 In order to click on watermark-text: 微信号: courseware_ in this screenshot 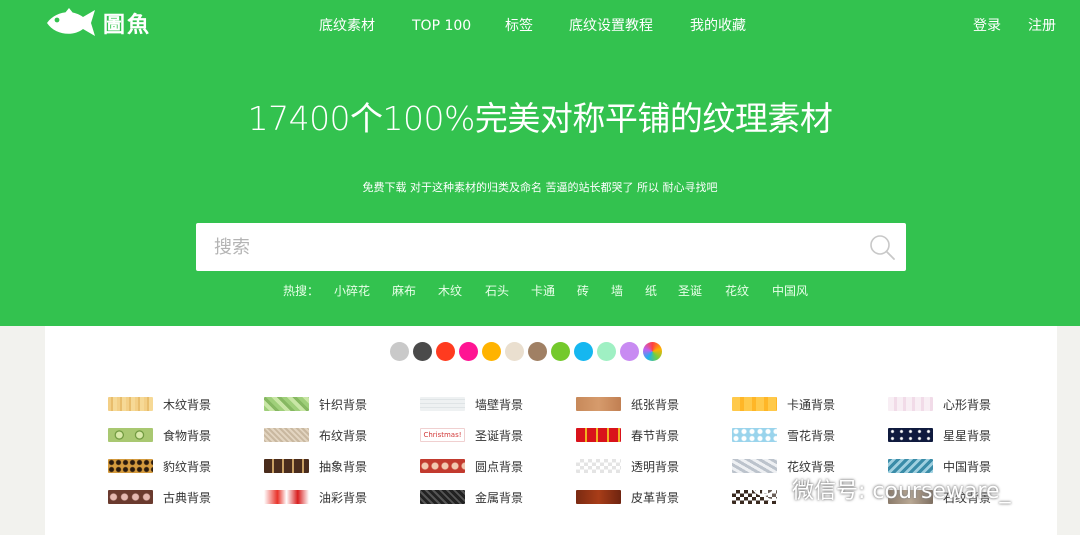, I will do `click(901, 491)`.